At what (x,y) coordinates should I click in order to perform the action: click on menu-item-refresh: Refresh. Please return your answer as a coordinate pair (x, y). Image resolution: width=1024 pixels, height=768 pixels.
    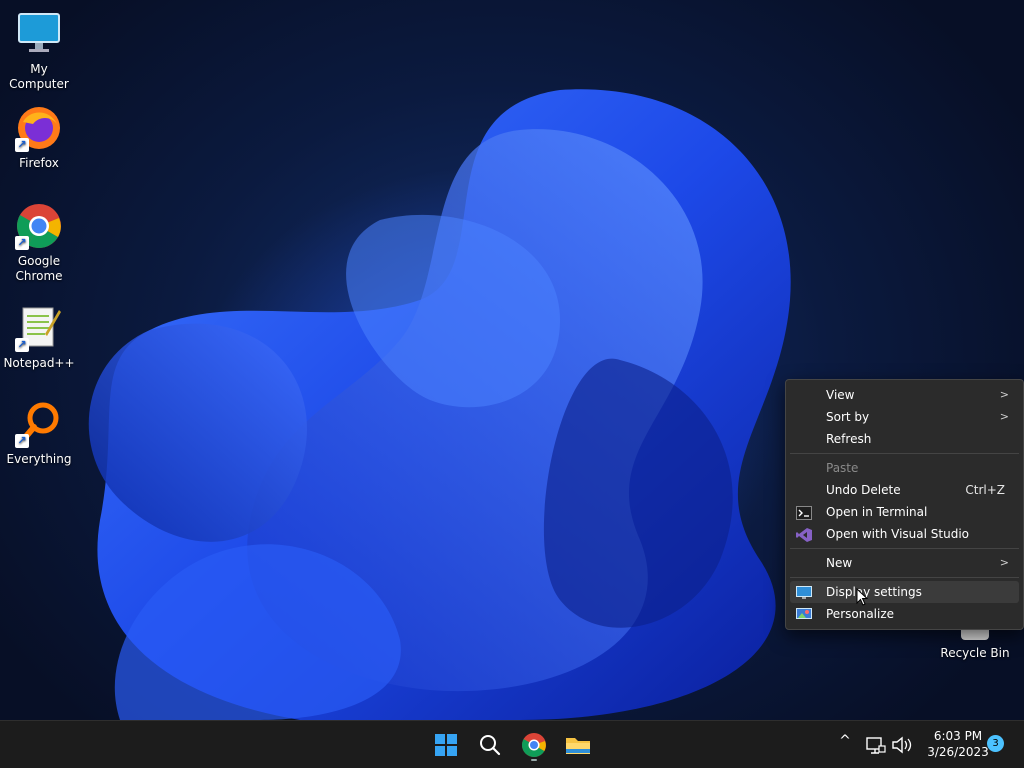
    Looking at the image, I should click on (904, 439).